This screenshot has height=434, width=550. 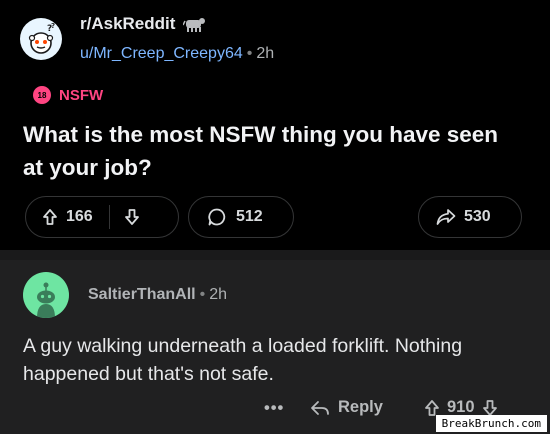 What do you see at coordinates (161, 53) in the screenshot?
I see `post-author-link: u/Mr_Creep_Creepy64` at bounding box center [161, 53].